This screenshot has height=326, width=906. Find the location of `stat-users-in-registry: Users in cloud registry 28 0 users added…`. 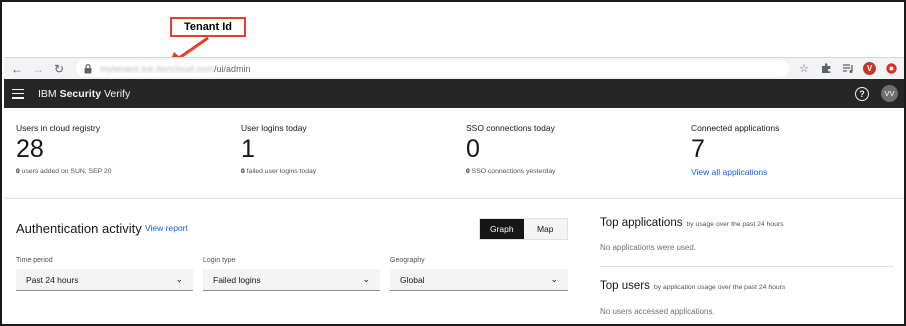

stat-users-in-registry: Users in cloud registry 28 0 users added… is located at coordinates (121, 149).